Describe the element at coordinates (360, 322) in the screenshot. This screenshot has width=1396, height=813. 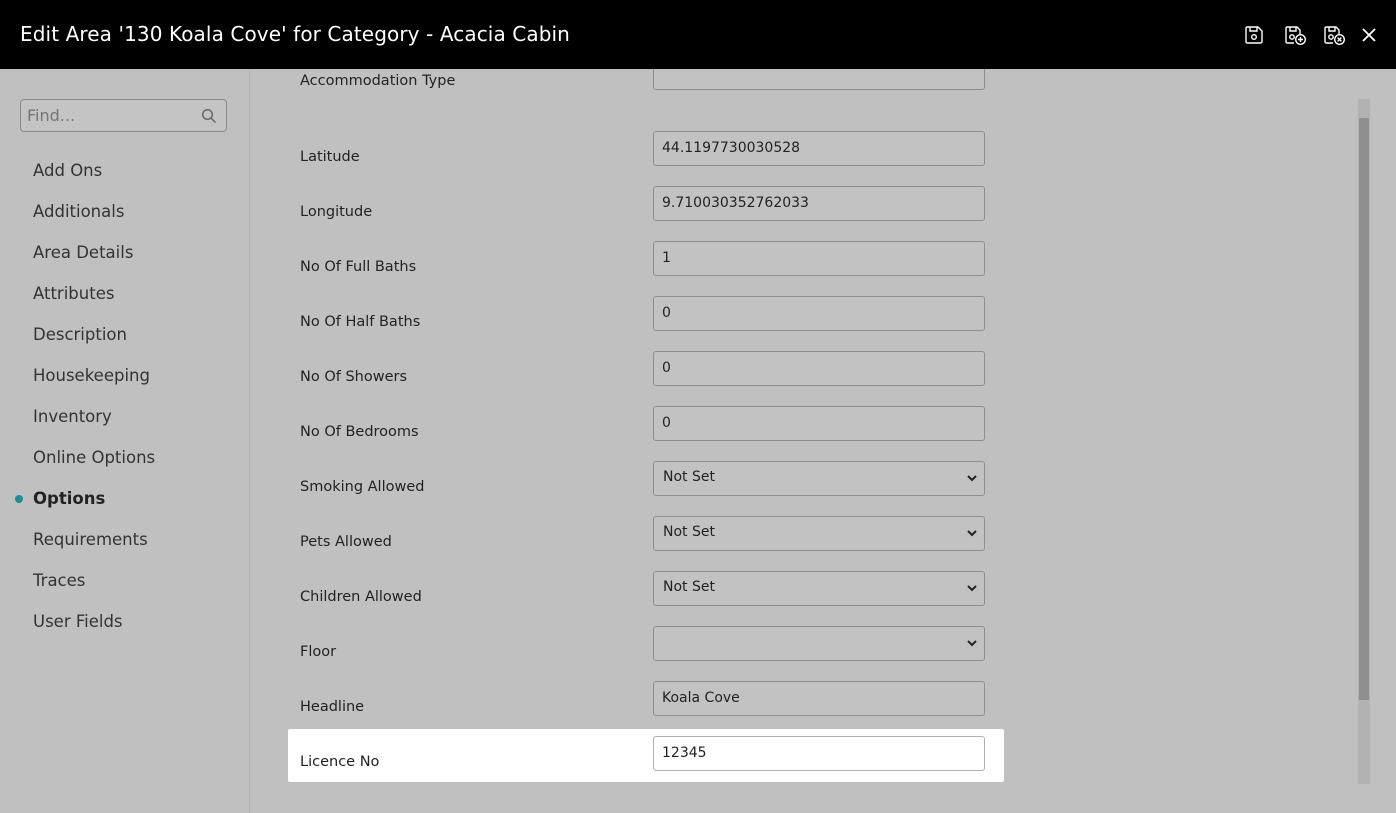
I see `field-label: No Of Half Baths` at that location.